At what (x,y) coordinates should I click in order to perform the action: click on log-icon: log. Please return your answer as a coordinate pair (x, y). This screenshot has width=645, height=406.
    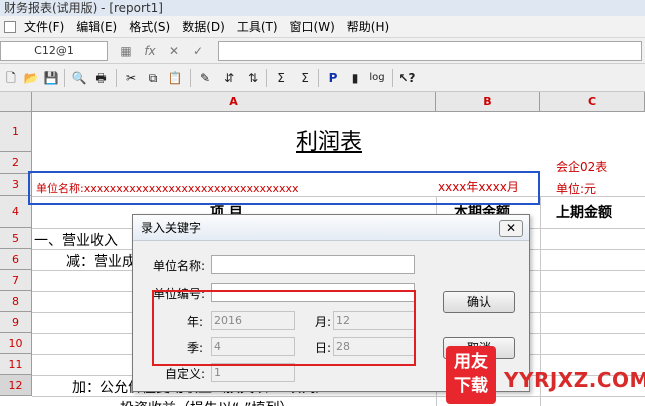
    Looking at the image, I should click on (377, 78).